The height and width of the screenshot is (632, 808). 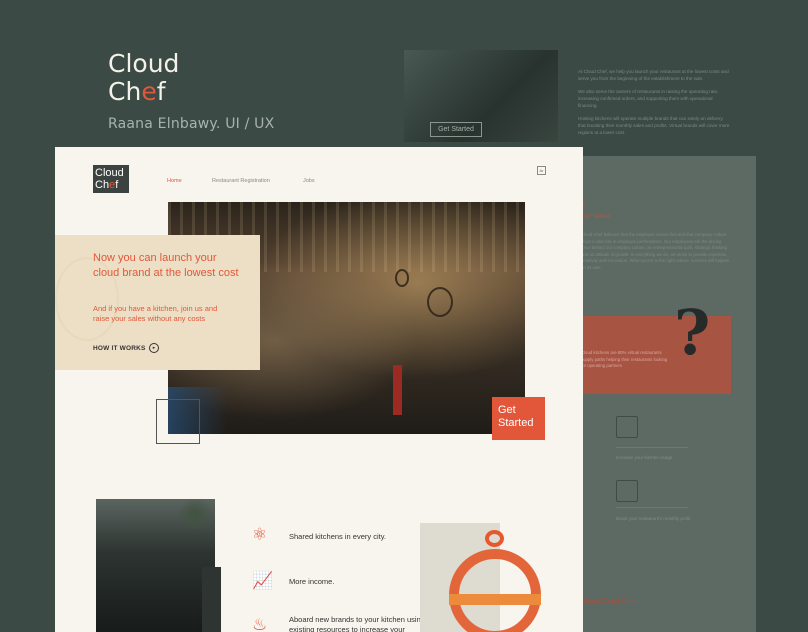 I want to click on bg-get-started-button: Get Started, so click(x=456, y=129).